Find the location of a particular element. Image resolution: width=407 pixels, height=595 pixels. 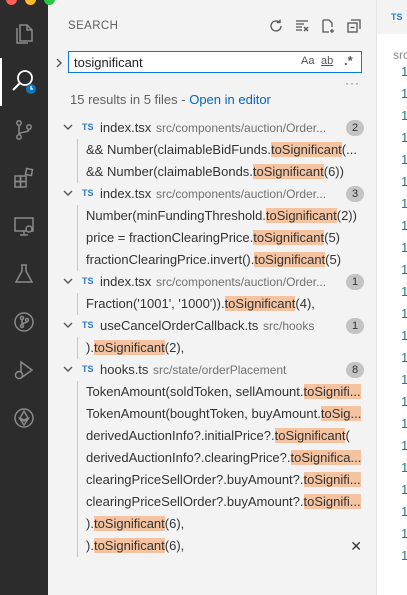

file-name: index.tsx is located at coordinates (126, 193).